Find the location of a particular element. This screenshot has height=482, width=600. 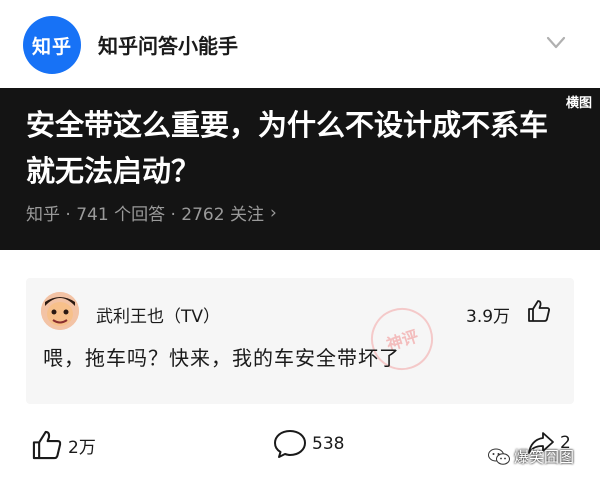

account-name: 知乎问答小能手 is located at coordinates (168, 44).